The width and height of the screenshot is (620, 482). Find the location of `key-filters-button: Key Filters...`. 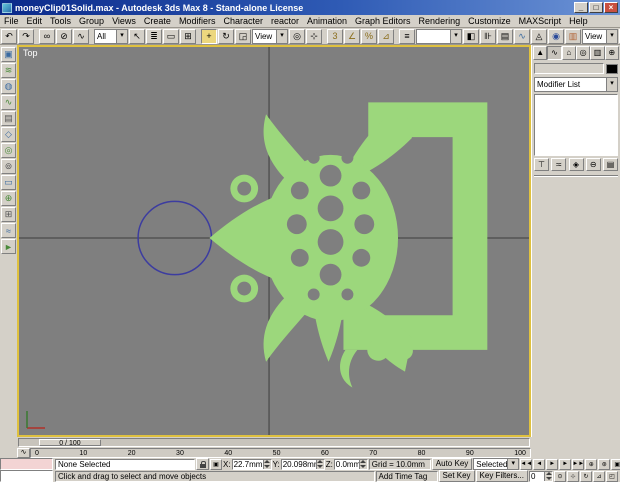

key-filters-button: Key Filters... is located at coordinates (501, 476).